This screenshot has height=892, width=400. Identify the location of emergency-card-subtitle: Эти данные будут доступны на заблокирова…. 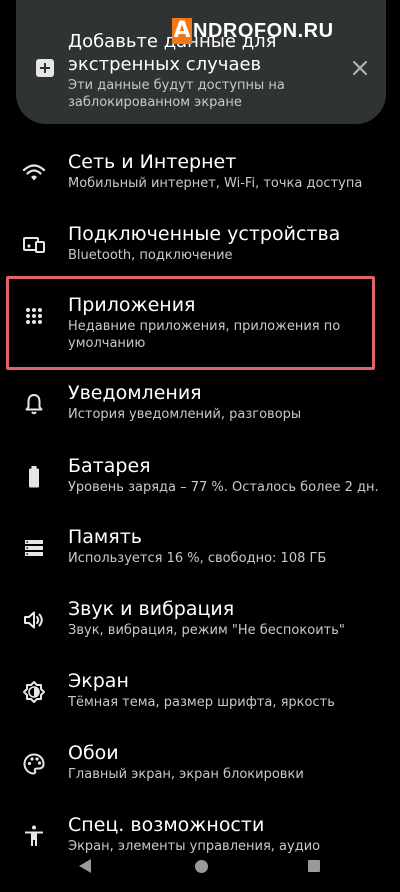
(176, 94).